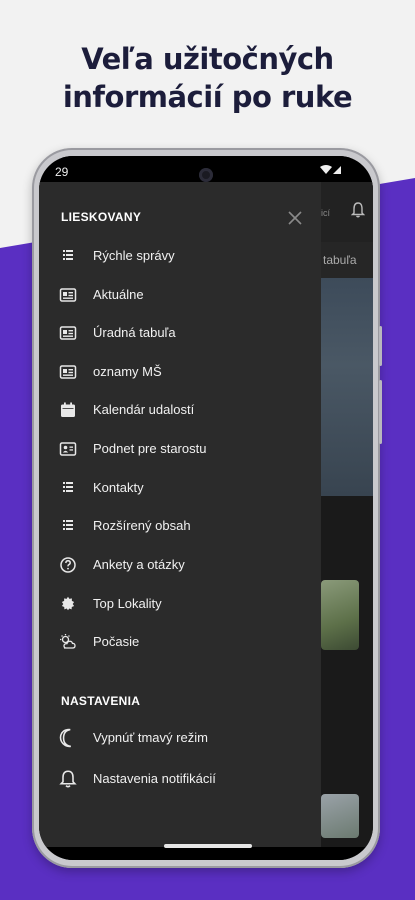  What do you see at coordinates (68, 409) in the screenshot?
I see `calendar-icon` at bounding box center [68, 409].